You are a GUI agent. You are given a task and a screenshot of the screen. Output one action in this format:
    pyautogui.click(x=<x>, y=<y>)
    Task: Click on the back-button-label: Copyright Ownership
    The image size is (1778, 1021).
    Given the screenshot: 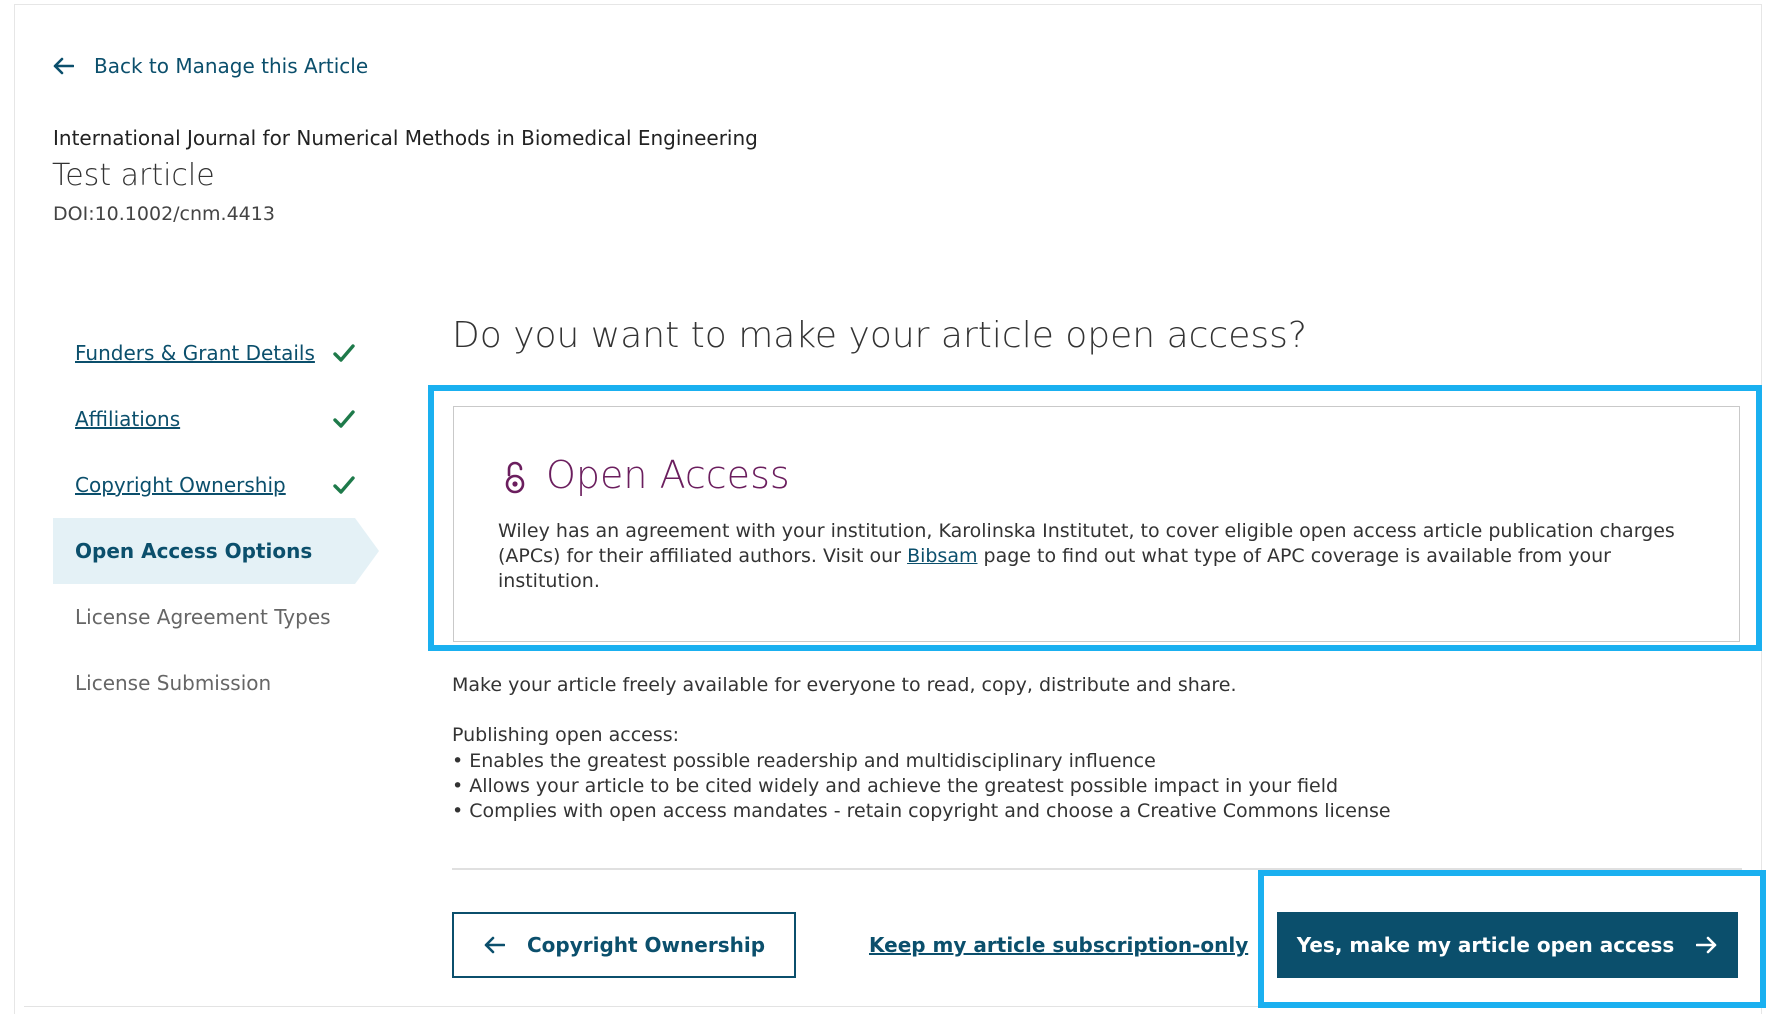 What is the action you would take?
    pyautogui.click(x=646, y=945)
    